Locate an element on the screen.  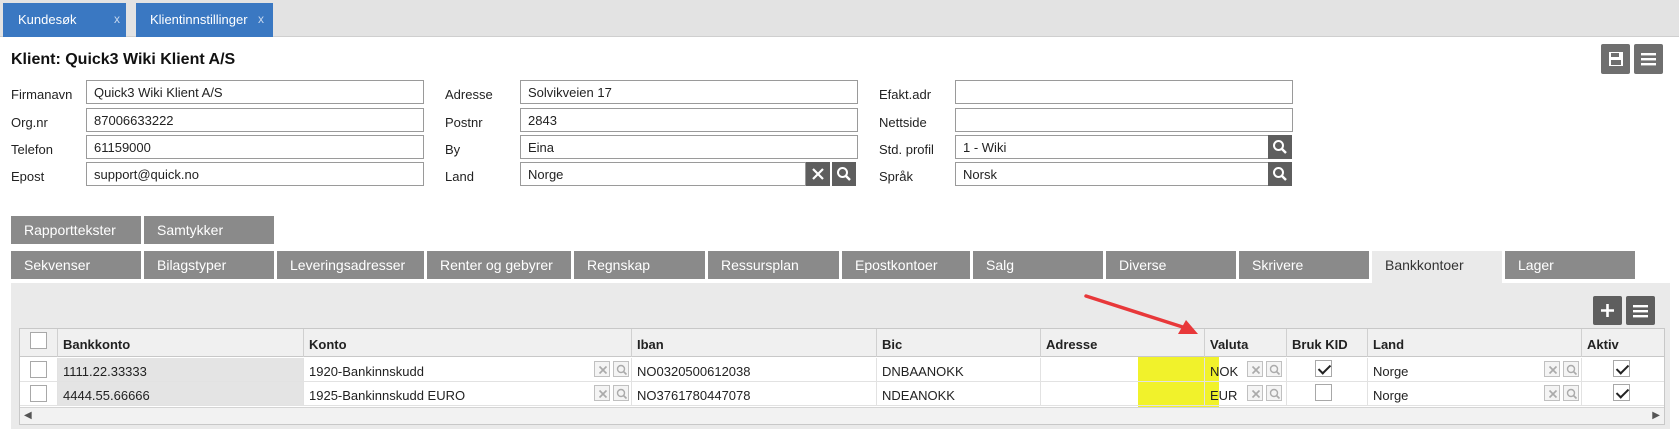
save-icon is located at coordinates (1616, 59).